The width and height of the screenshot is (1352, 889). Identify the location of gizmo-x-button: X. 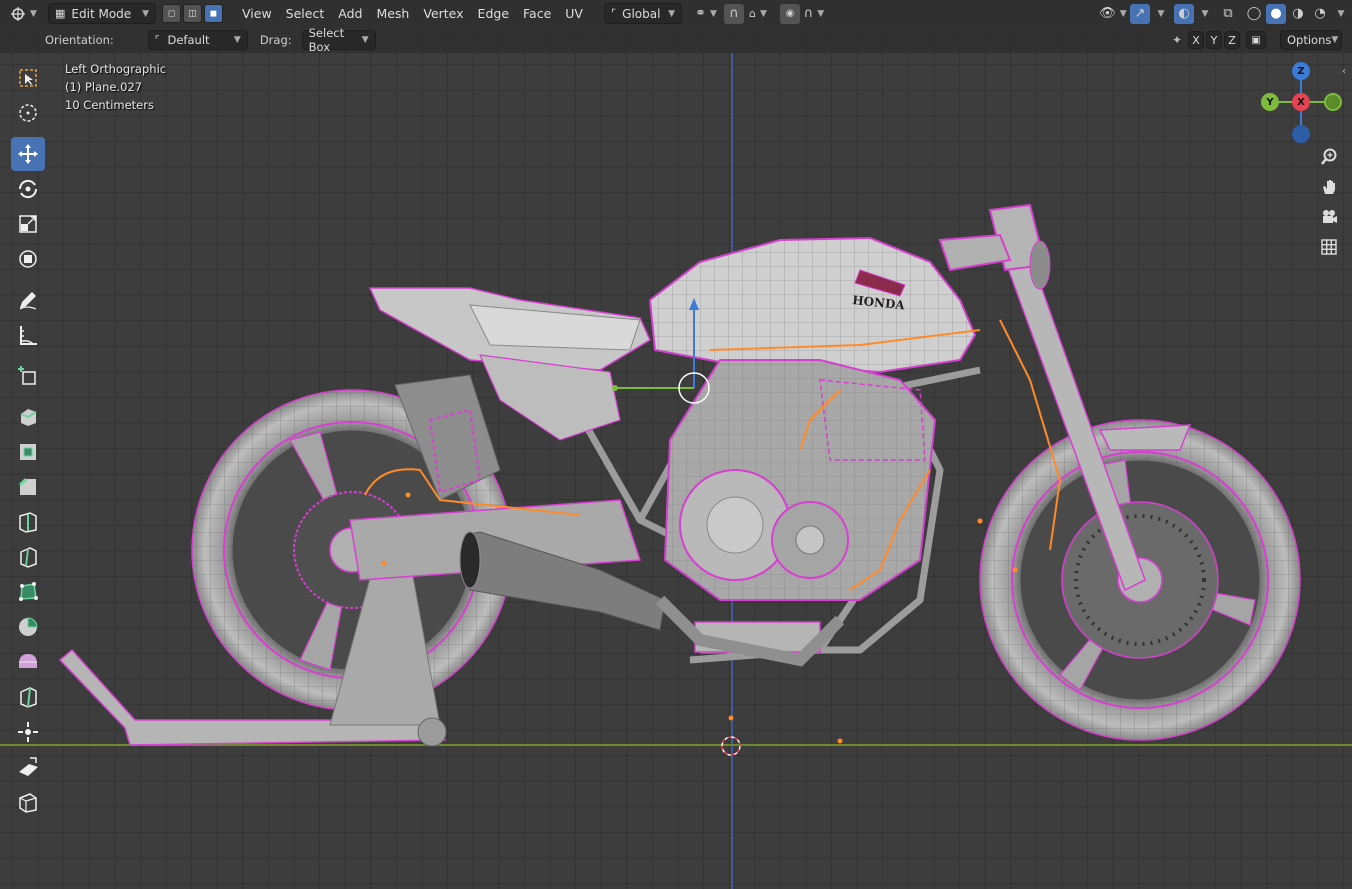
(1301, 102).